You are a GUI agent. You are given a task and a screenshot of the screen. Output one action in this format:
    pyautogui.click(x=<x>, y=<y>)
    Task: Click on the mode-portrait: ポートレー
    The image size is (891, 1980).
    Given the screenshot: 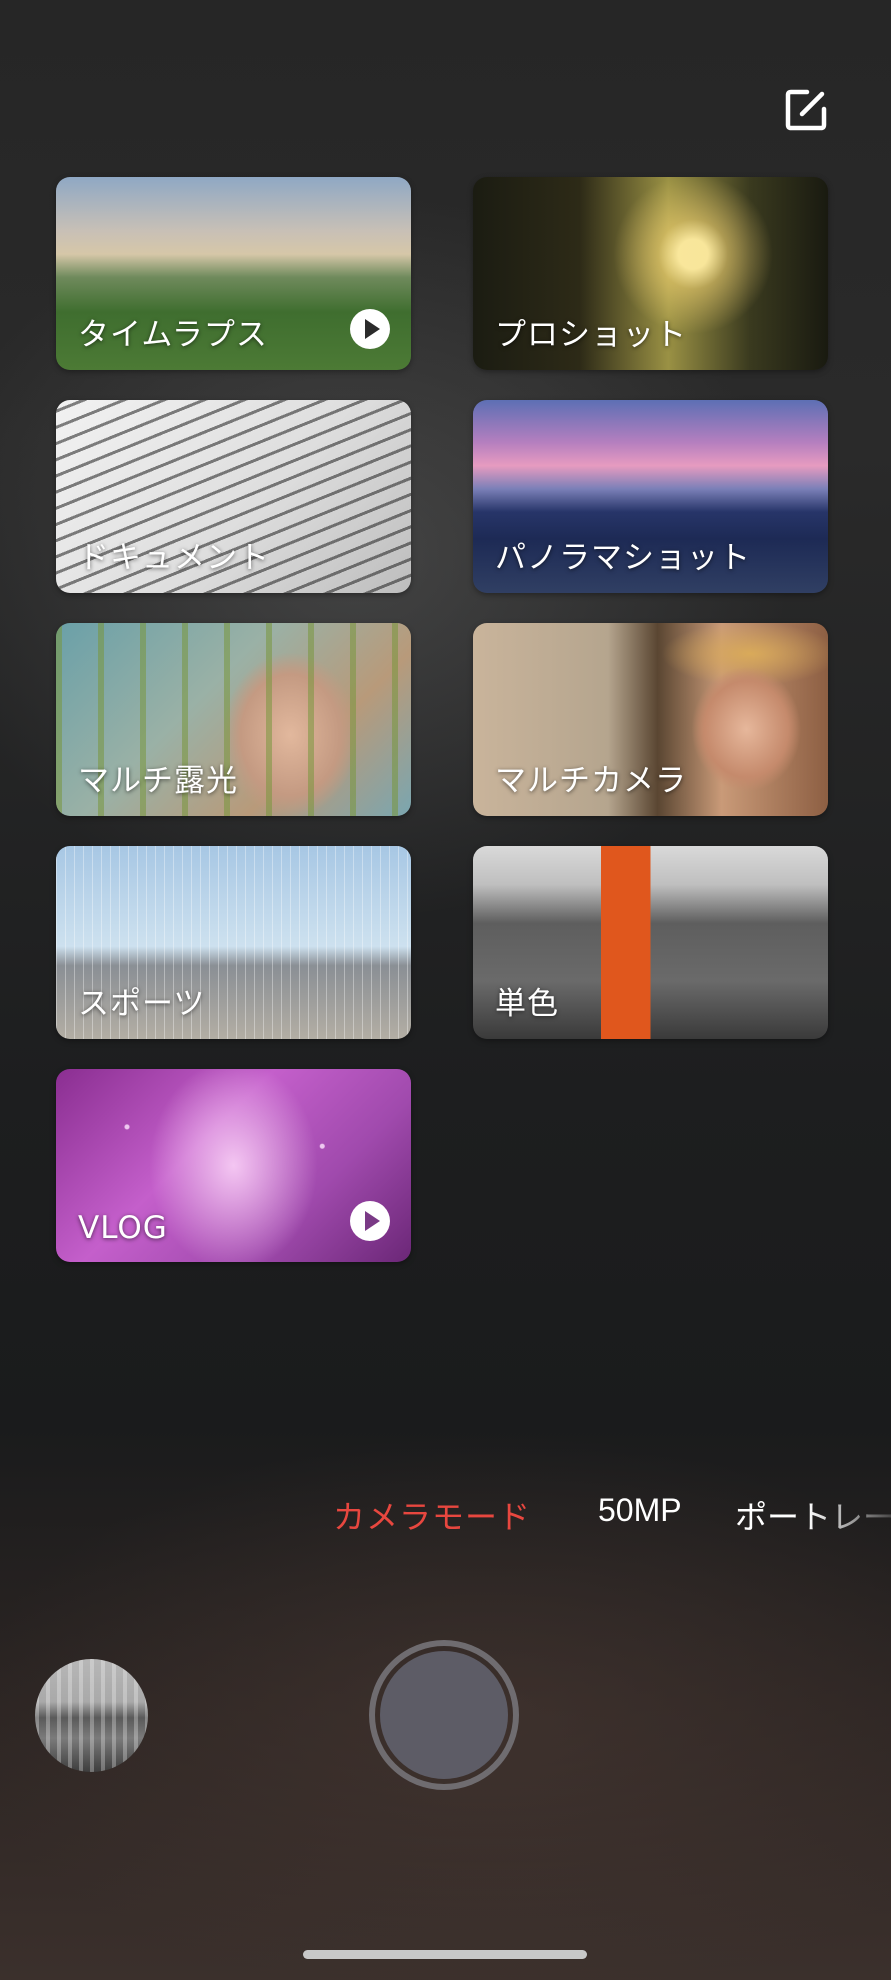 What is the action you would take?
    pyautogui.click(x=813, y=1515)
    